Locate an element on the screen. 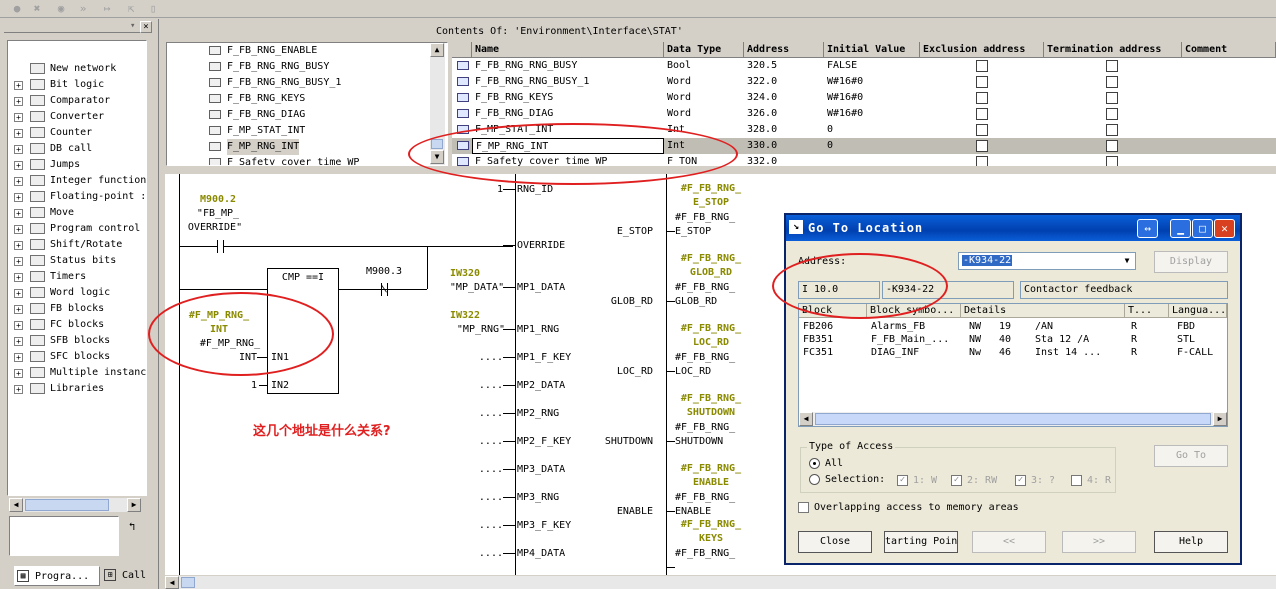 The image size is (1276, 589). radio-all is located at coordinates (814, 463).